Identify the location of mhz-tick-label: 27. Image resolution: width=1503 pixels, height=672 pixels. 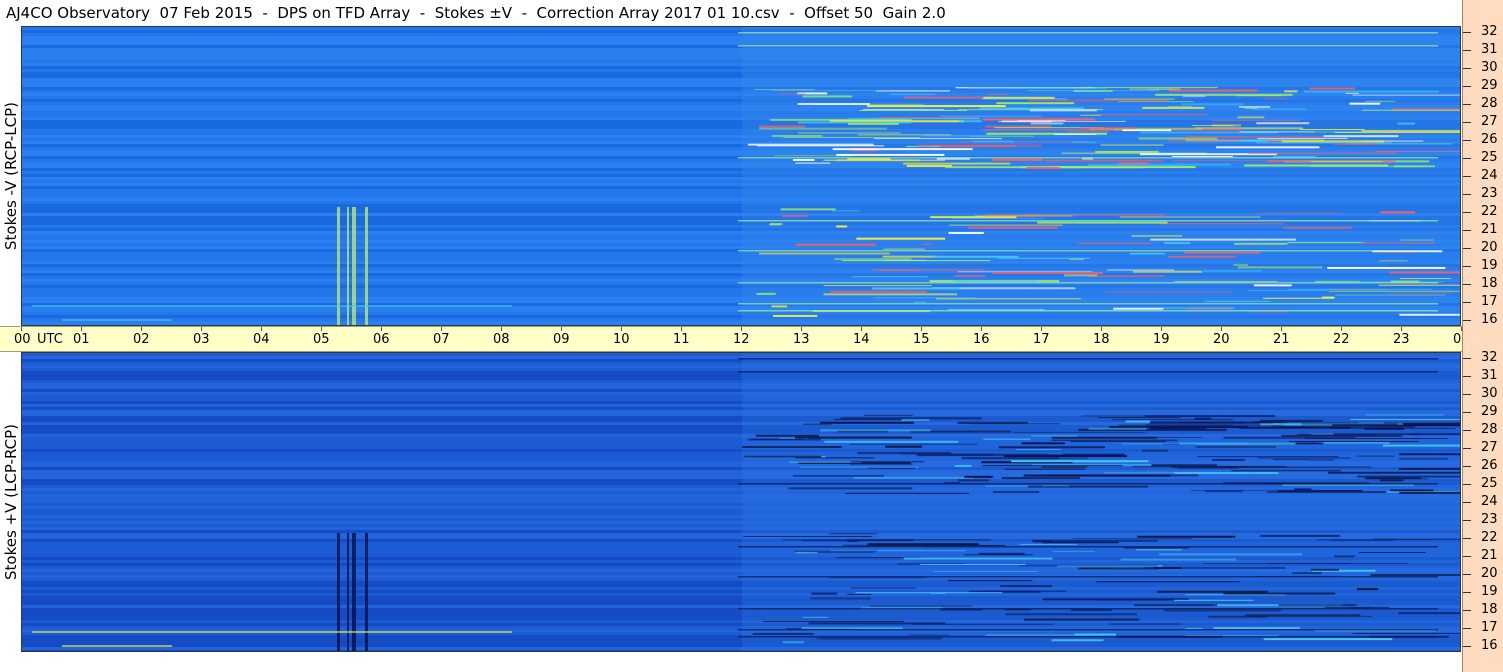
(1489, 447).